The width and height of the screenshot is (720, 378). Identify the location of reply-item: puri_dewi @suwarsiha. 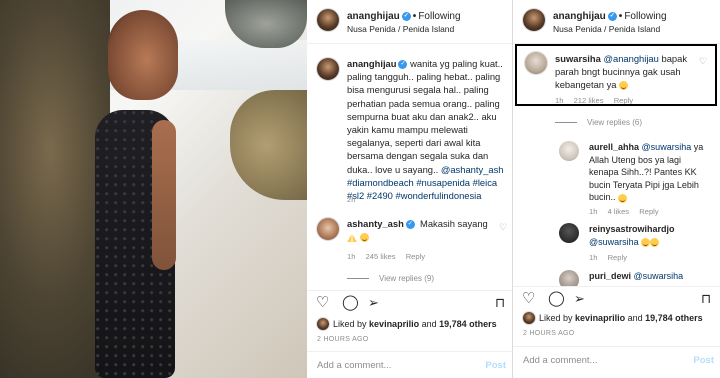
(651, 276).